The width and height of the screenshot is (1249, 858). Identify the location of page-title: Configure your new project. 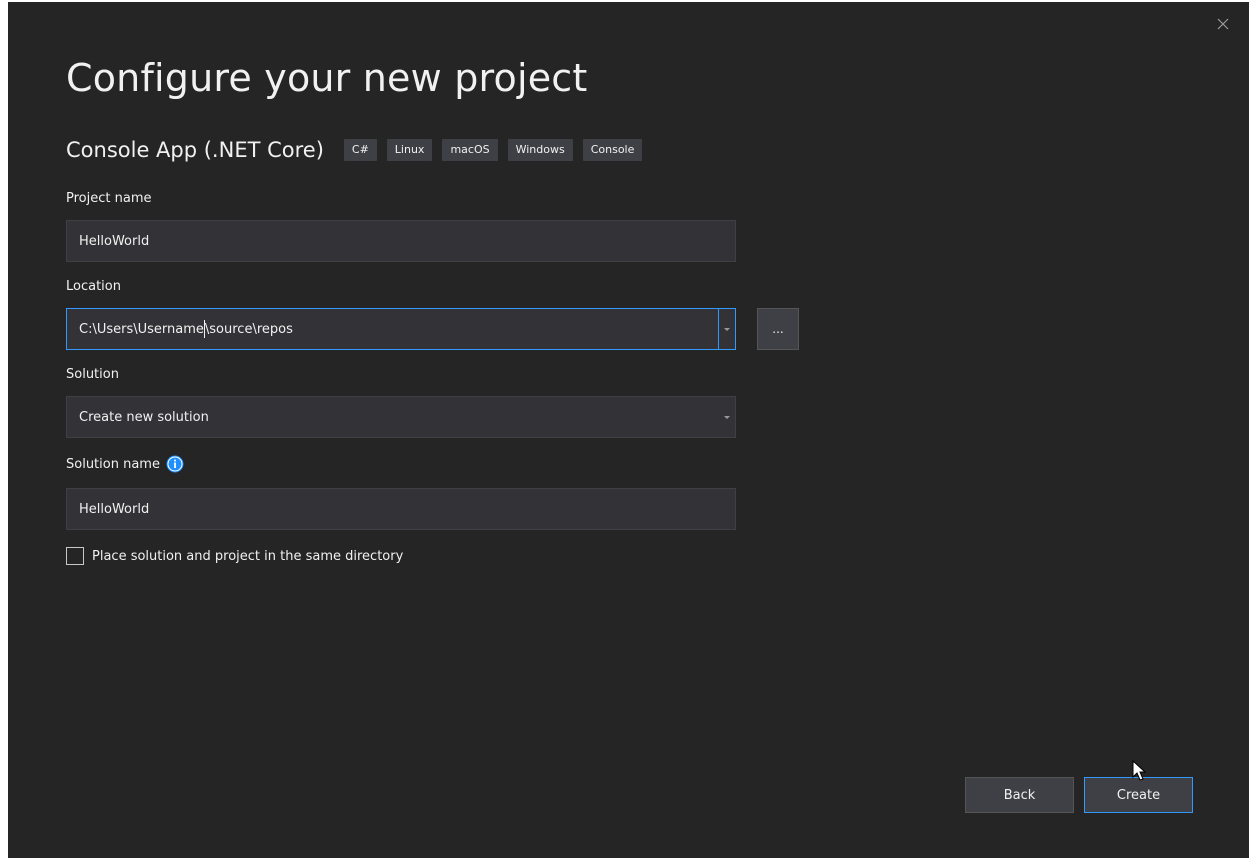
(327, 78).